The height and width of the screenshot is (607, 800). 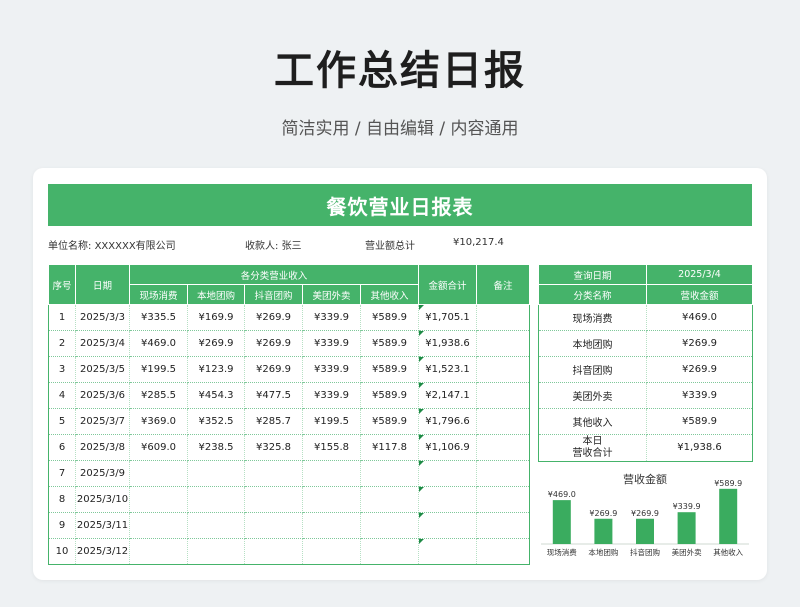 What do you see at coordinates (62, 551) in the screenshot?
I see `row-index: 10` at bounding box center [62, 551].